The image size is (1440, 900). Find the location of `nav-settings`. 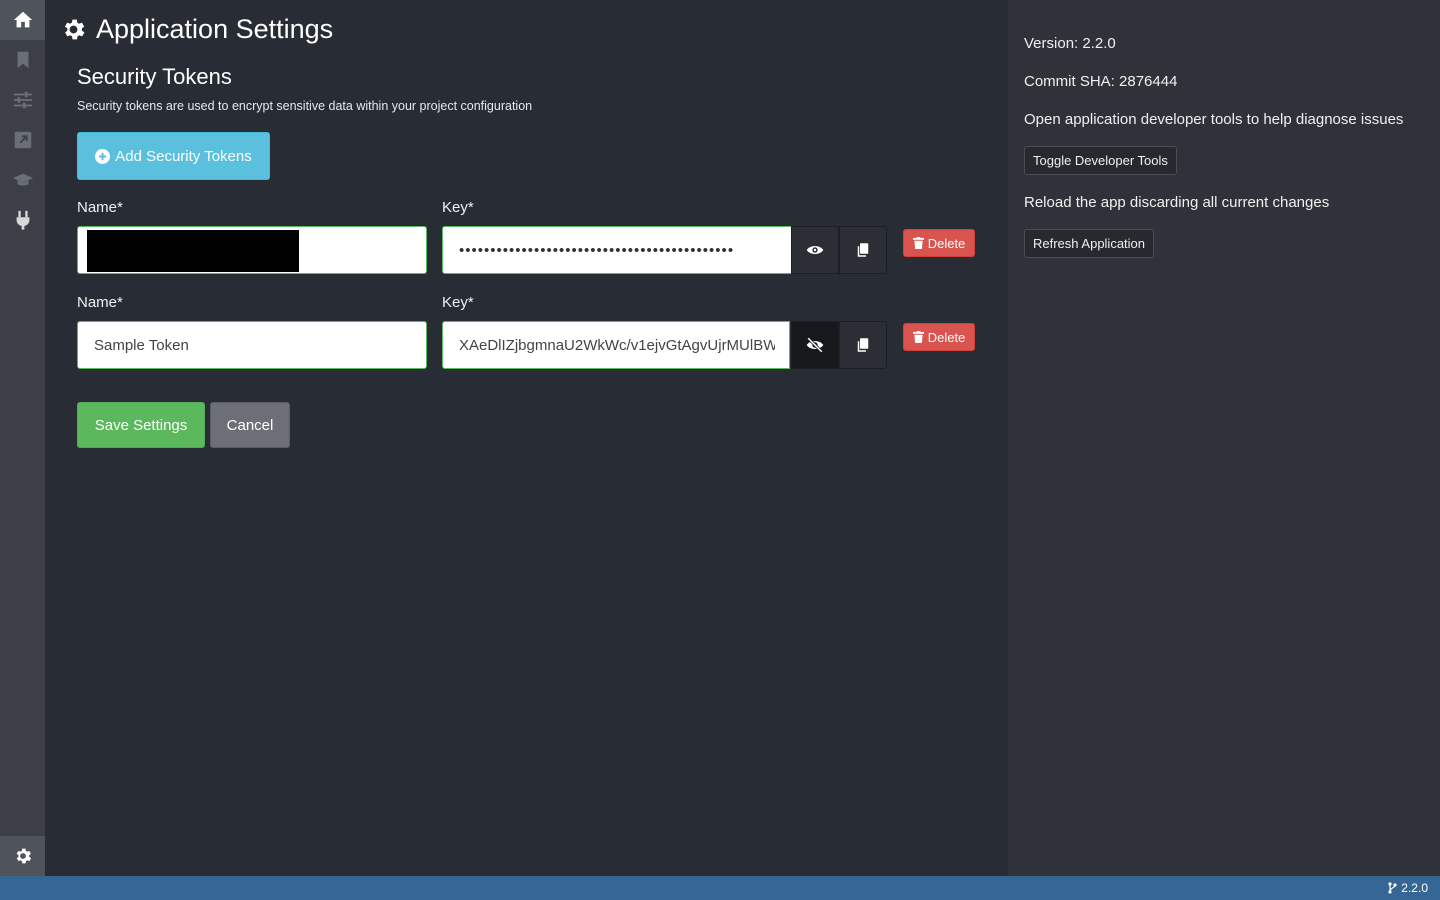

nav-settings is located at coordinates (22, 856).